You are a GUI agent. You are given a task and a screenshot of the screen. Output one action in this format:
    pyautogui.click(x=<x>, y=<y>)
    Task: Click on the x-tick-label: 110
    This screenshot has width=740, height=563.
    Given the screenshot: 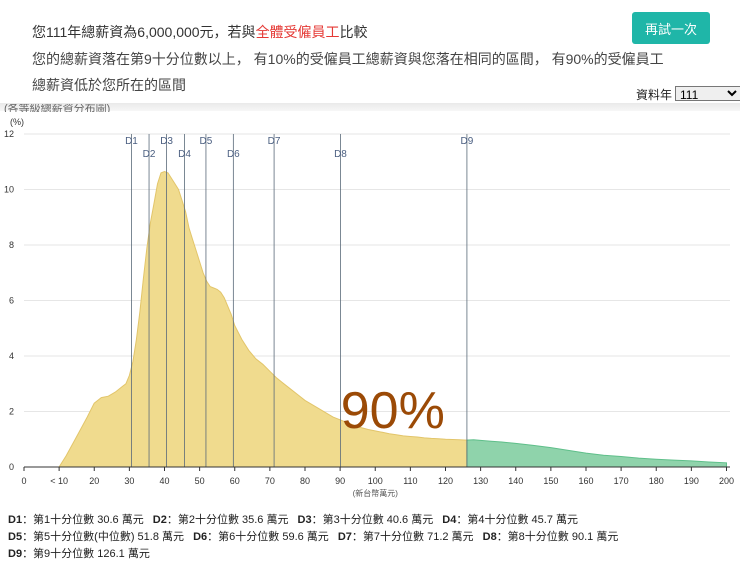 What is the action you would take?
    pyautogui.click(x=410, y=481)
    